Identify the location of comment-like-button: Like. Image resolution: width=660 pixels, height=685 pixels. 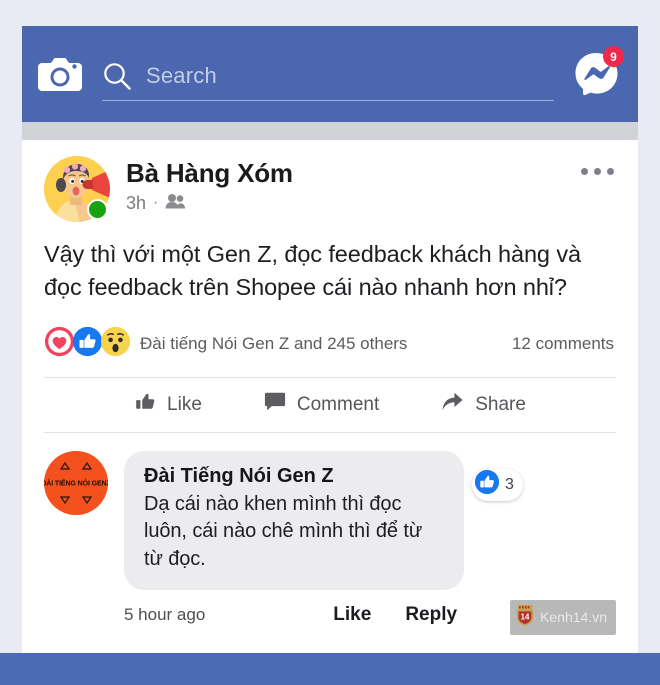
(352, 615).